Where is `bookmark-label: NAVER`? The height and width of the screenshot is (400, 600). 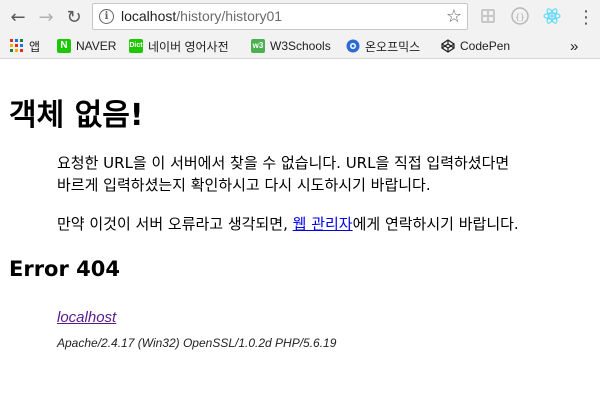
bookmark-label: NAVER is located at coordinates (96, 46).